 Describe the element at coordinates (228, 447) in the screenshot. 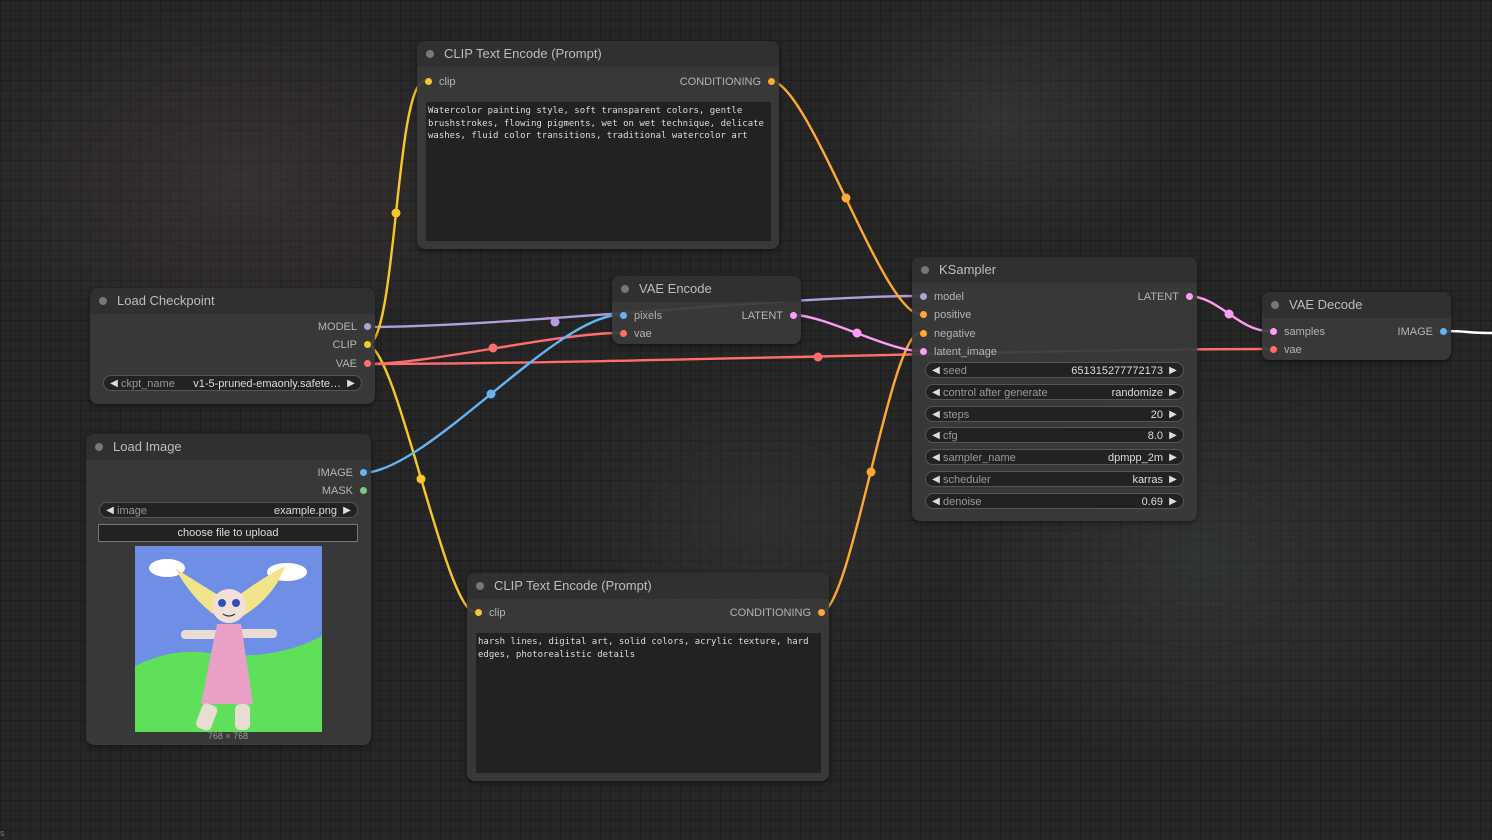

I see `node-title-bar: Load Image` at that location.